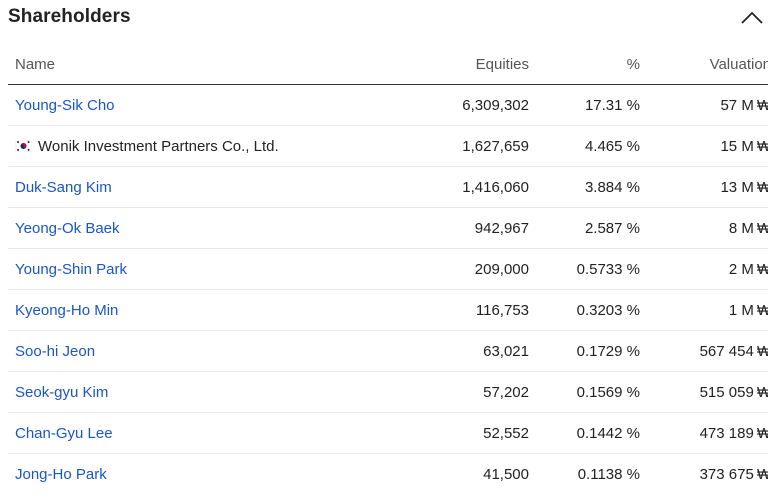  I want to click on valuation-value: 8 M, so click(741, 228).